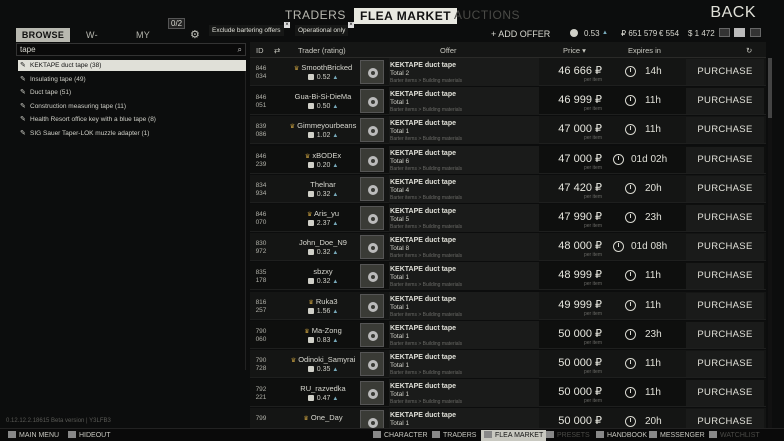 The width and height of the screenshot is (784, 441). Describe the element at coordinates (520, 34) in the screenshot. I see `add-offer-button: + ADD OFFER` at that location.